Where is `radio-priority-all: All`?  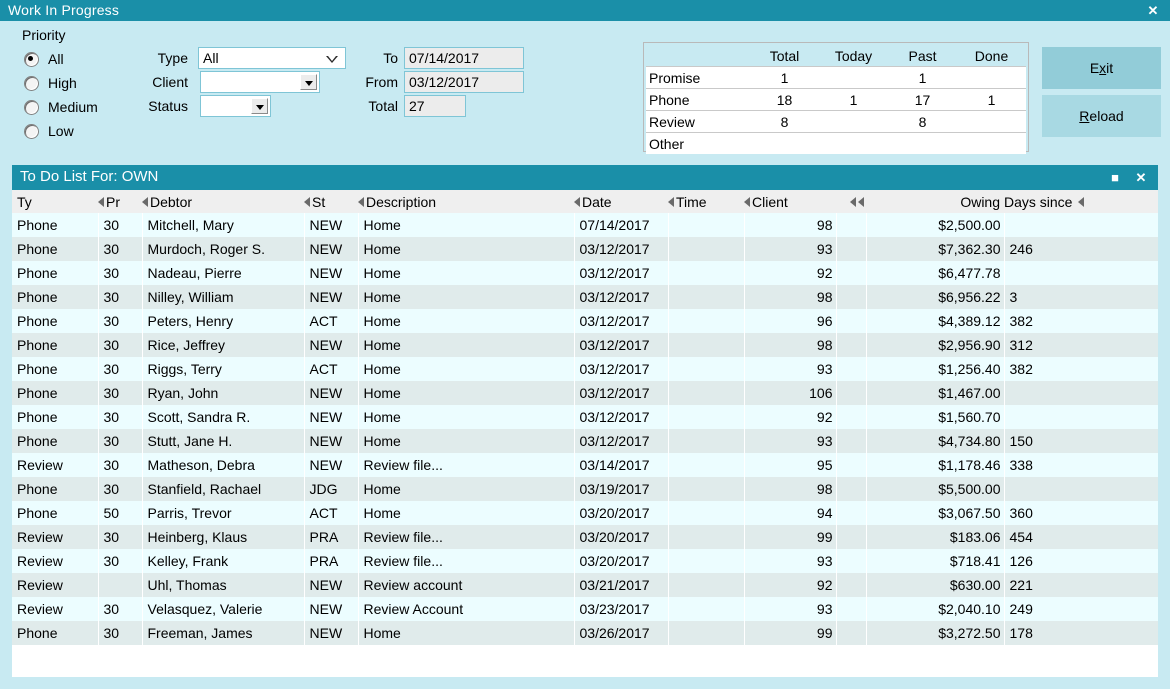 radio-priority-all: All is located at coordinates (44, 59).